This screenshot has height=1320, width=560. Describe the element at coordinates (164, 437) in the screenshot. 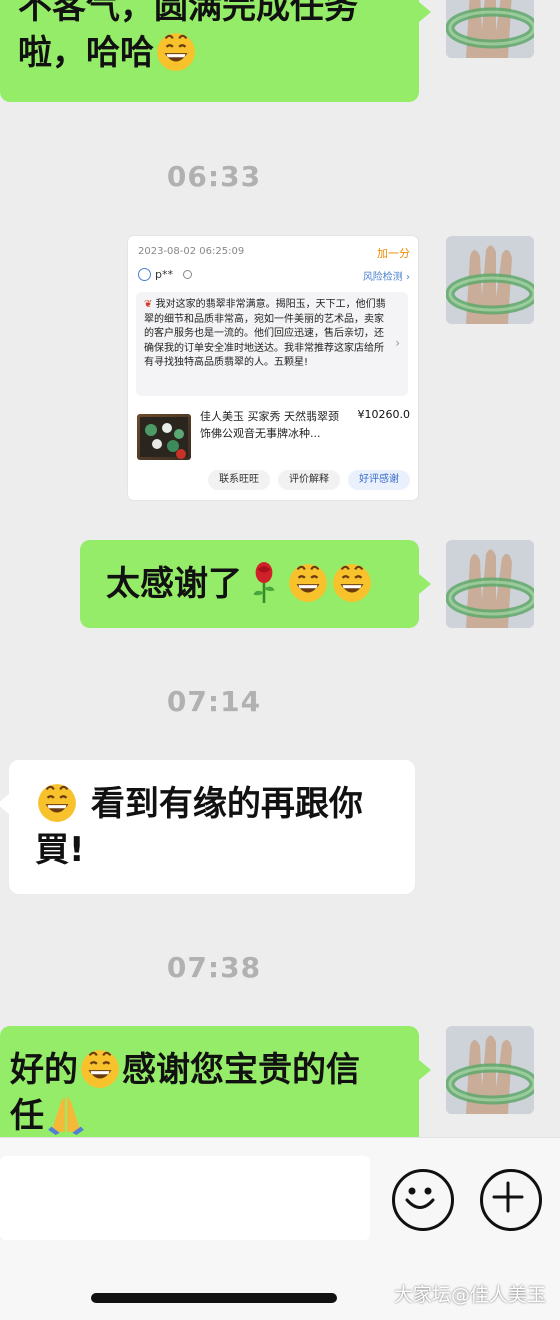

I see `product-thumbnail` at that location.